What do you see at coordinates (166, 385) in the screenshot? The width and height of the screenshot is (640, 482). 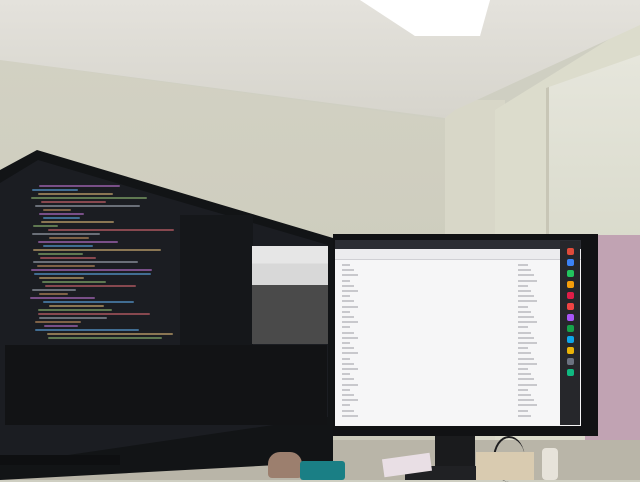 I see `terminal-pane` at bounding box center [166, 385].